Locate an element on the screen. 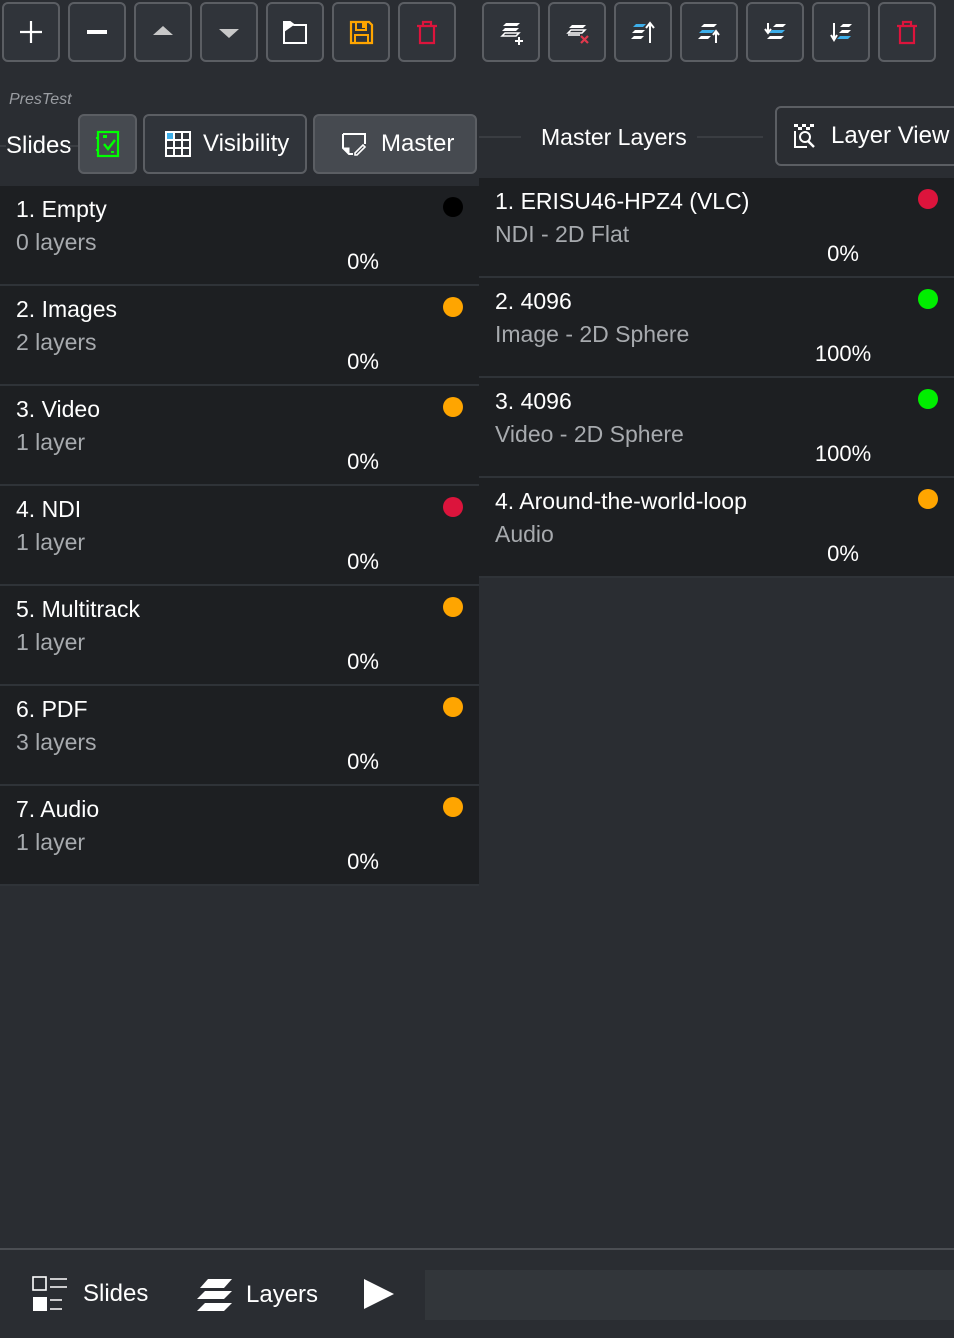 The image size is (954, 1338). slide-item: 1. Empty 0 layers 0% is located at coordinates (239, 236).